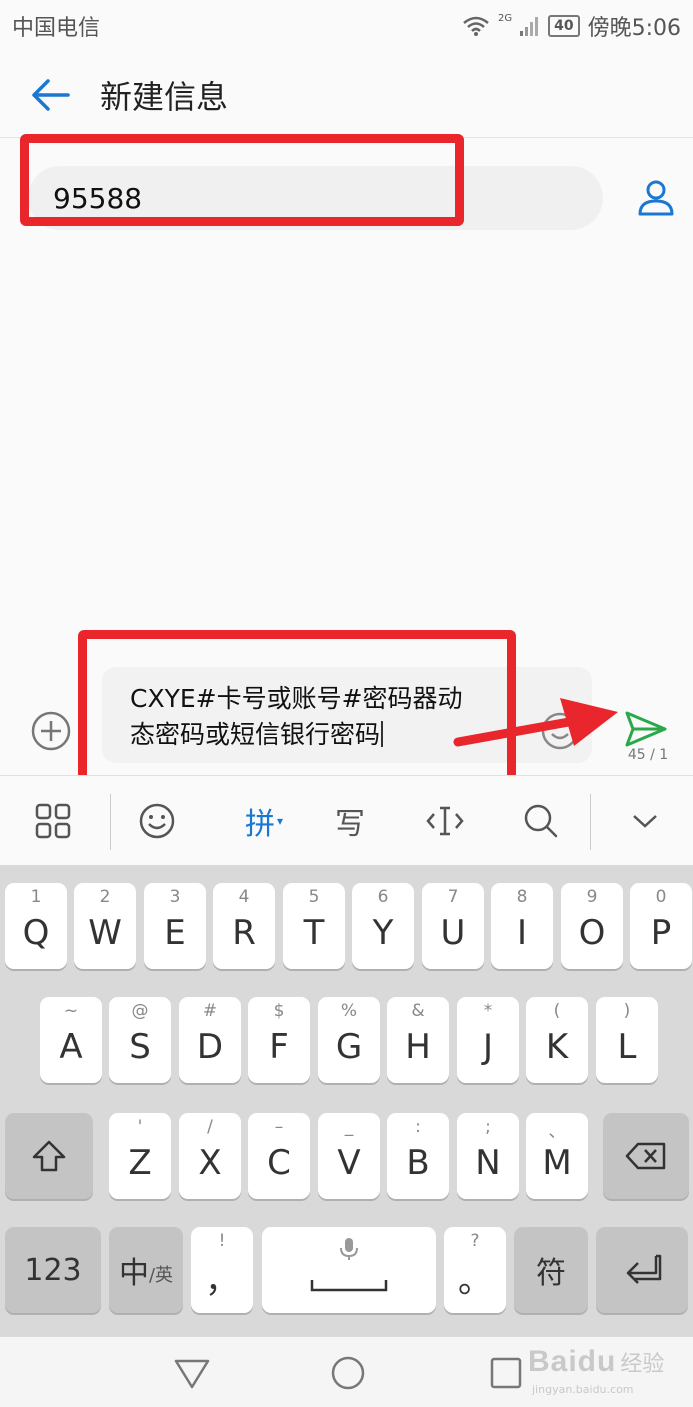 The height and width of the screenshot is (1407, 693). What do you see at coordinates (53, 1270) in the screenshot?
I see `numbers-key: 123` at bounding box center [53, 1270].